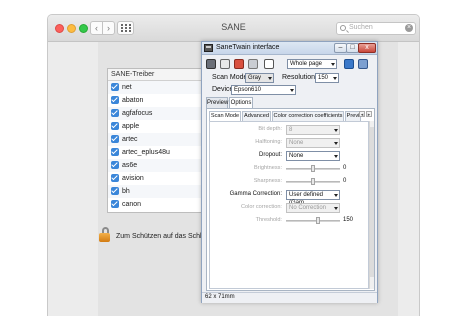 This screenshot has height=316, width=474. I want to click on driver-name: net, so click(127, 87).